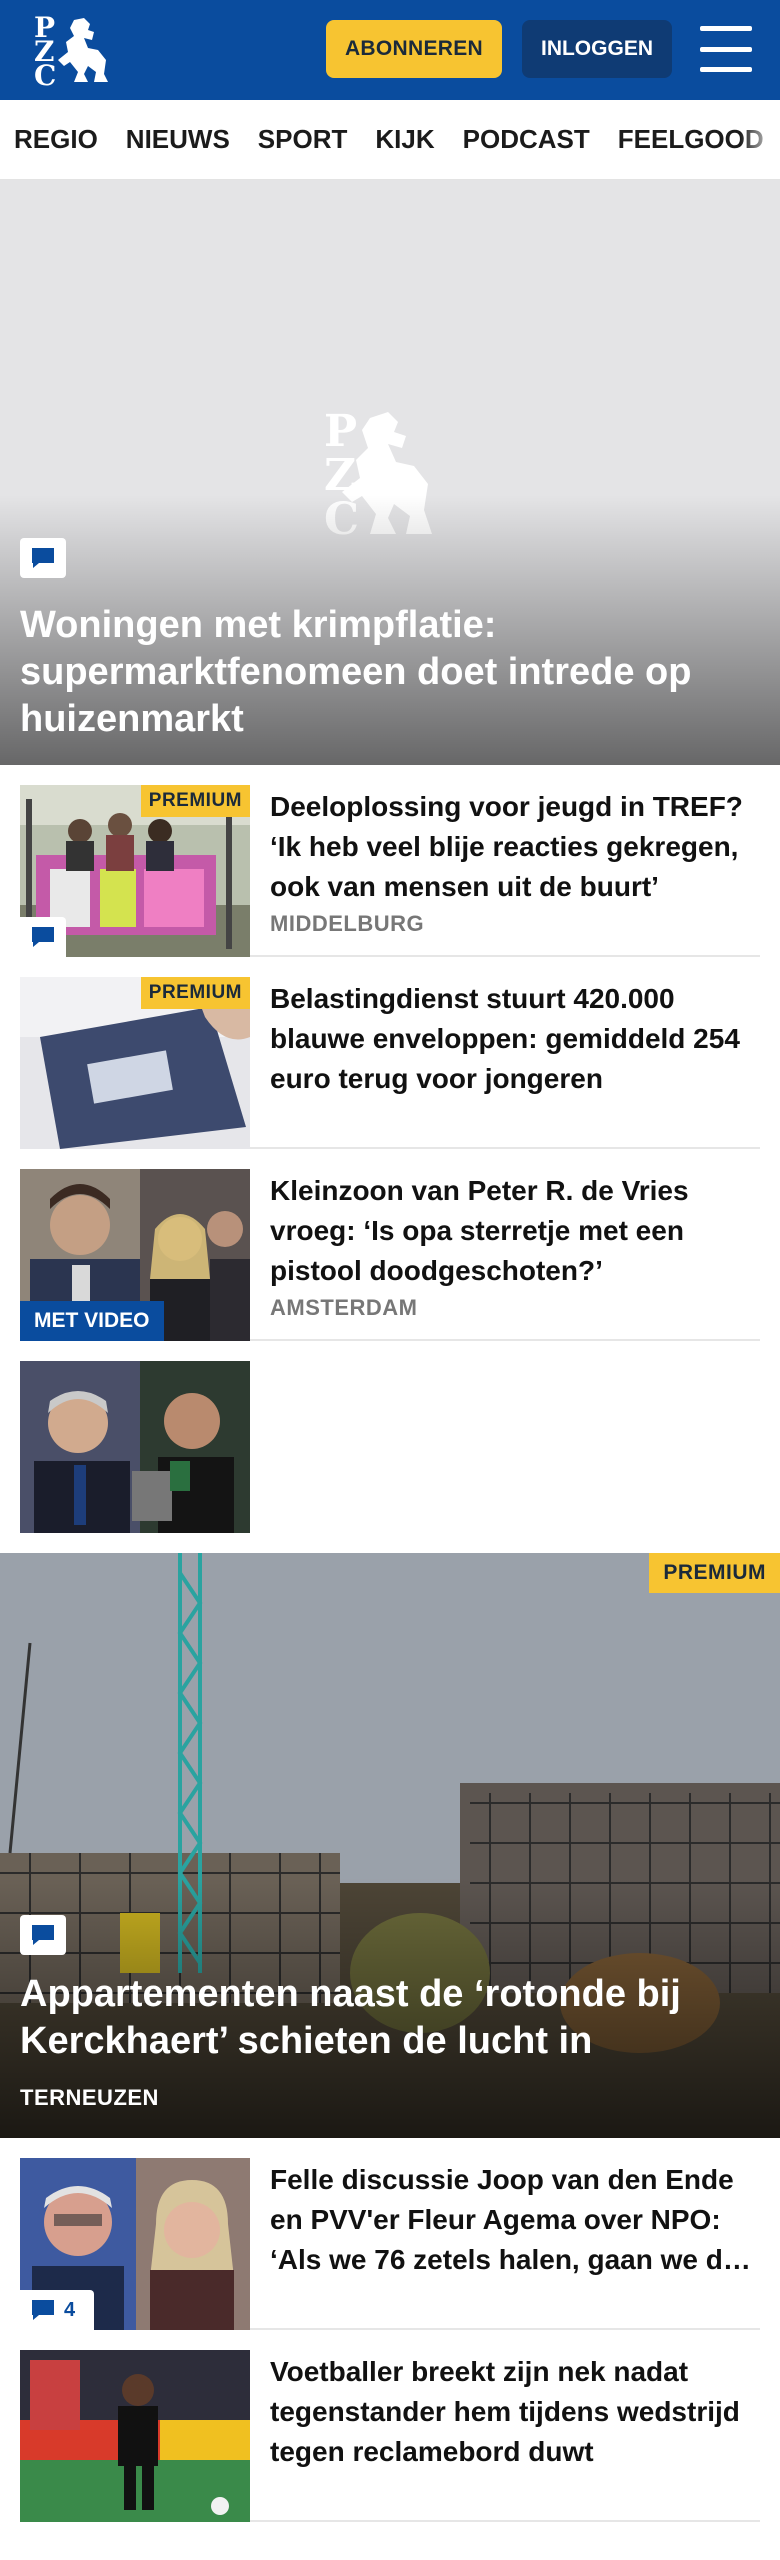 This screenshot has height=2560, width=780. Describe the element at coordinates (45, 75) in the screenshot. I see `logo-letter-c: C` at that location.